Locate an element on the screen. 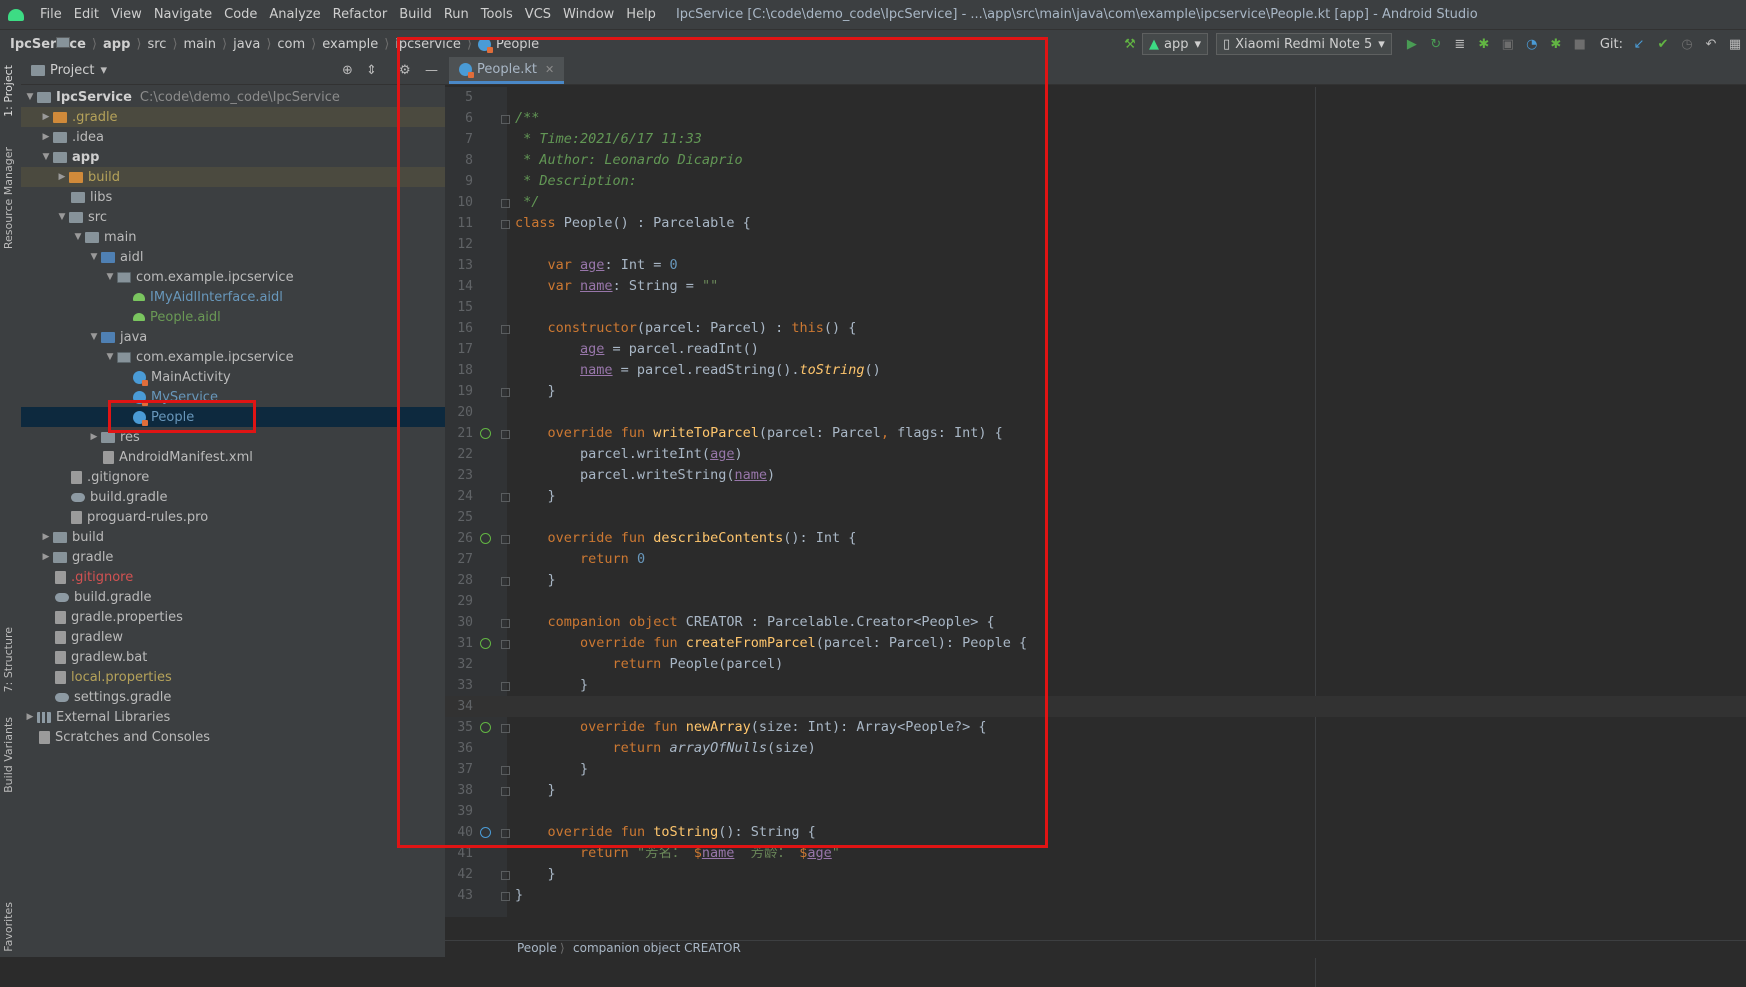 This screenshot has width=1746, height=987. coverage-icon: ✱ is located at coordinates (1556, 44).